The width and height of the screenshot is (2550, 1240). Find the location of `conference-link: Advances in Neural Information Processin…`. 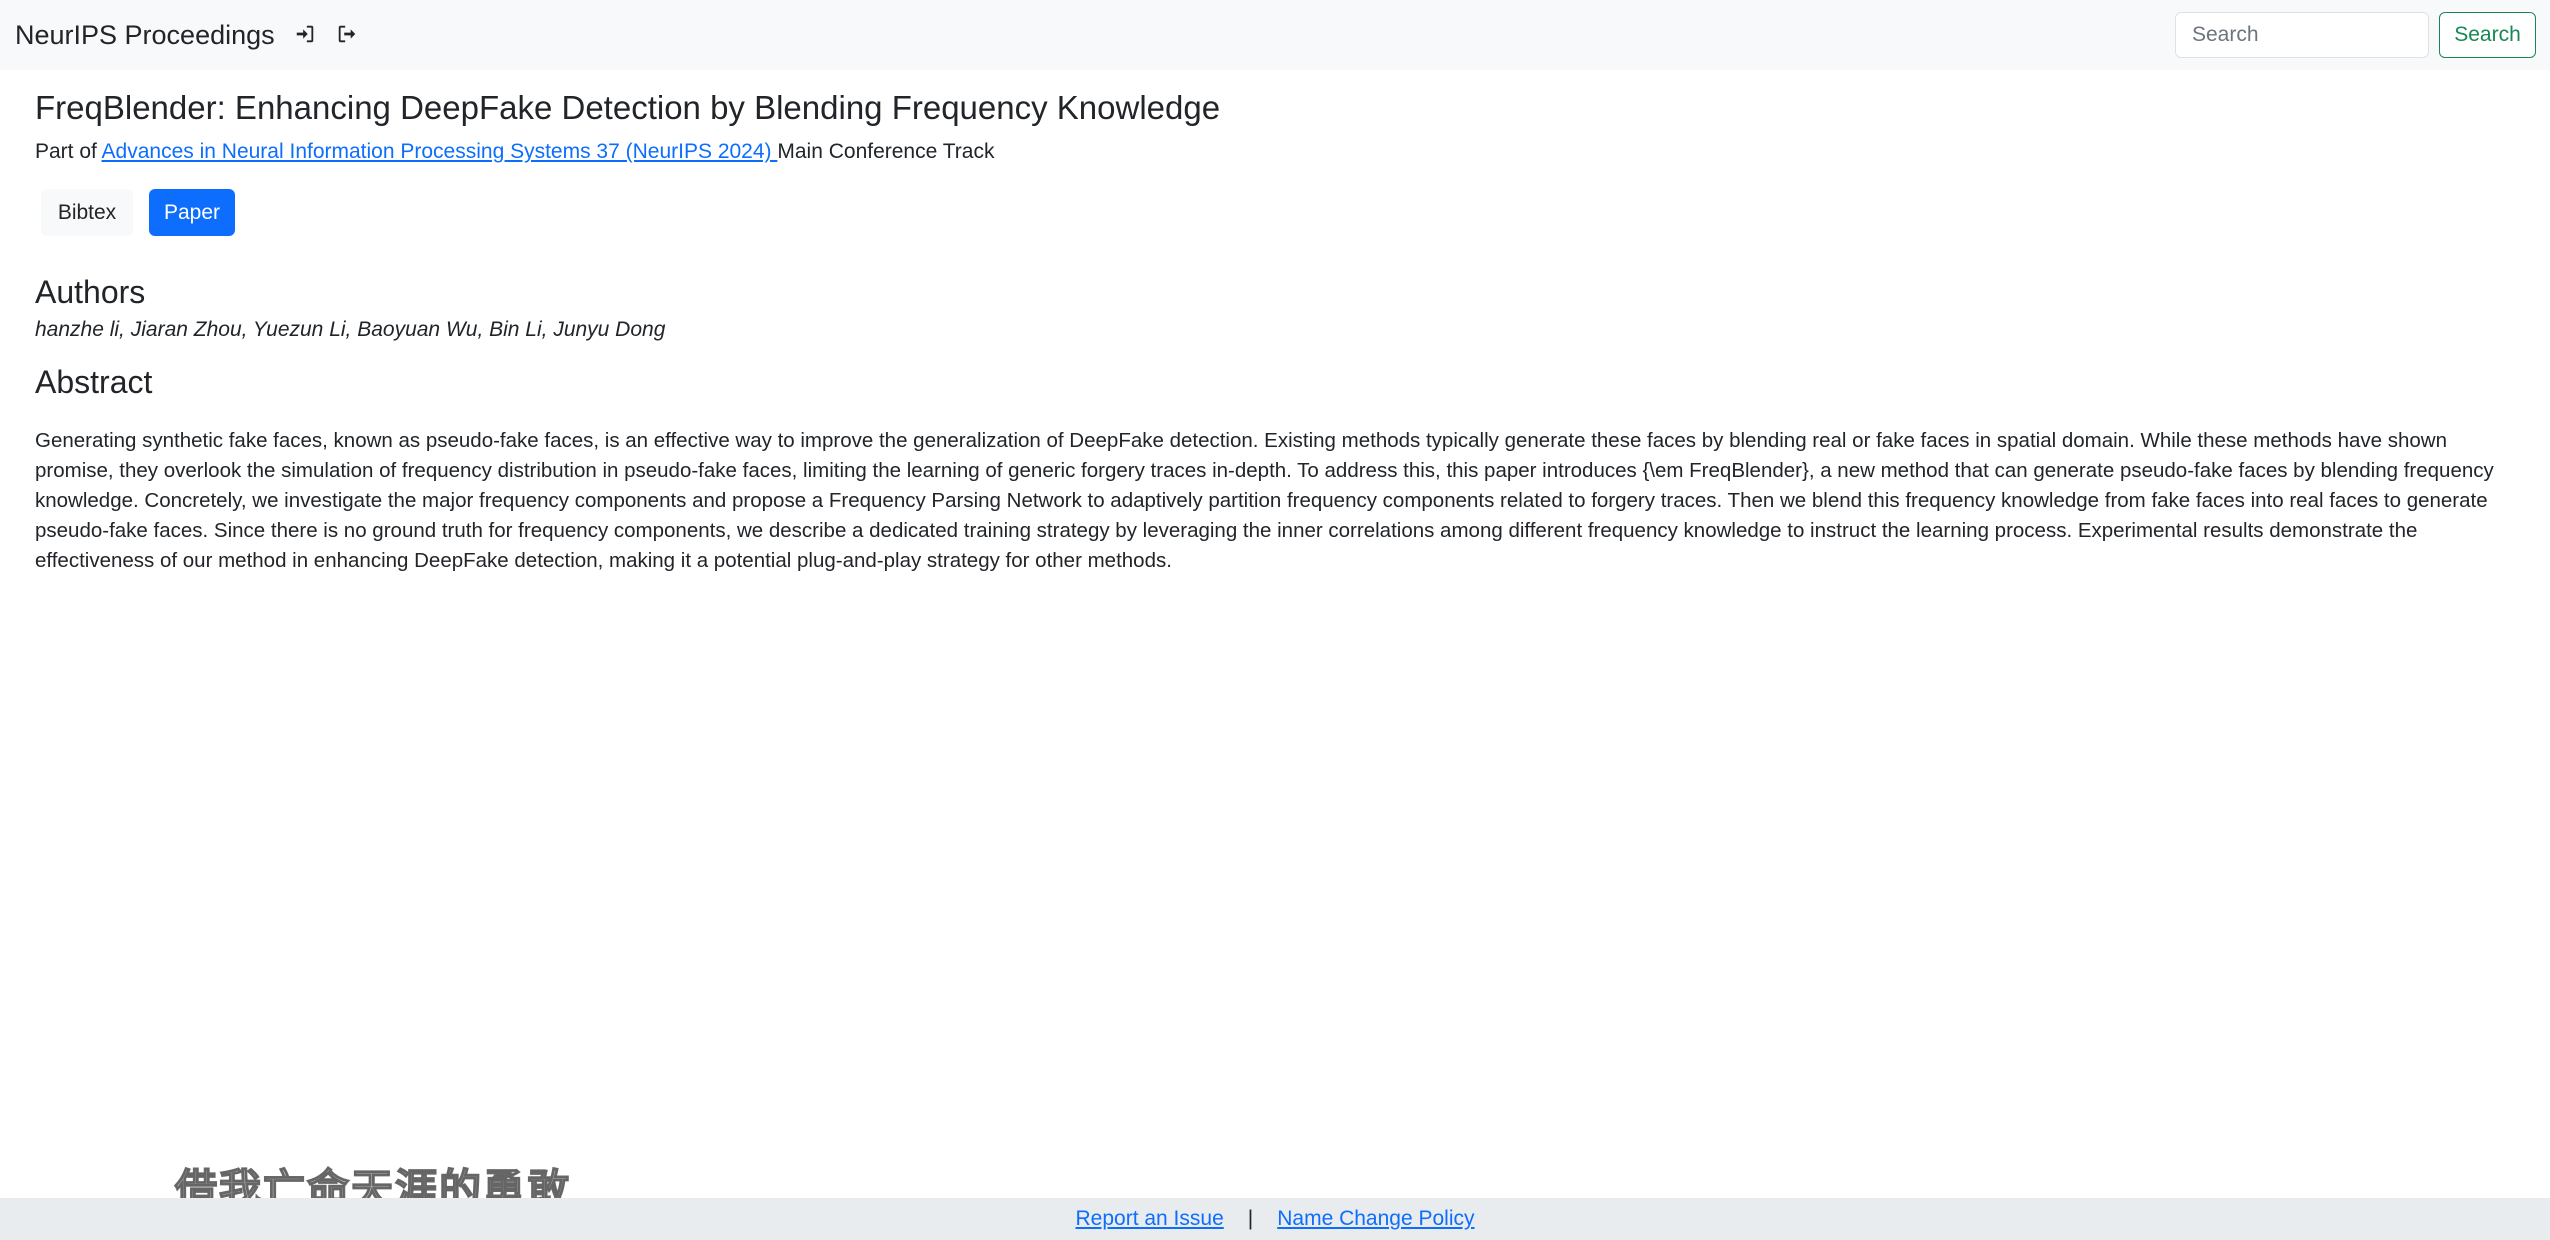

conference-link: Advances in Neural Information Processin… is located at coordinates (440, 151).